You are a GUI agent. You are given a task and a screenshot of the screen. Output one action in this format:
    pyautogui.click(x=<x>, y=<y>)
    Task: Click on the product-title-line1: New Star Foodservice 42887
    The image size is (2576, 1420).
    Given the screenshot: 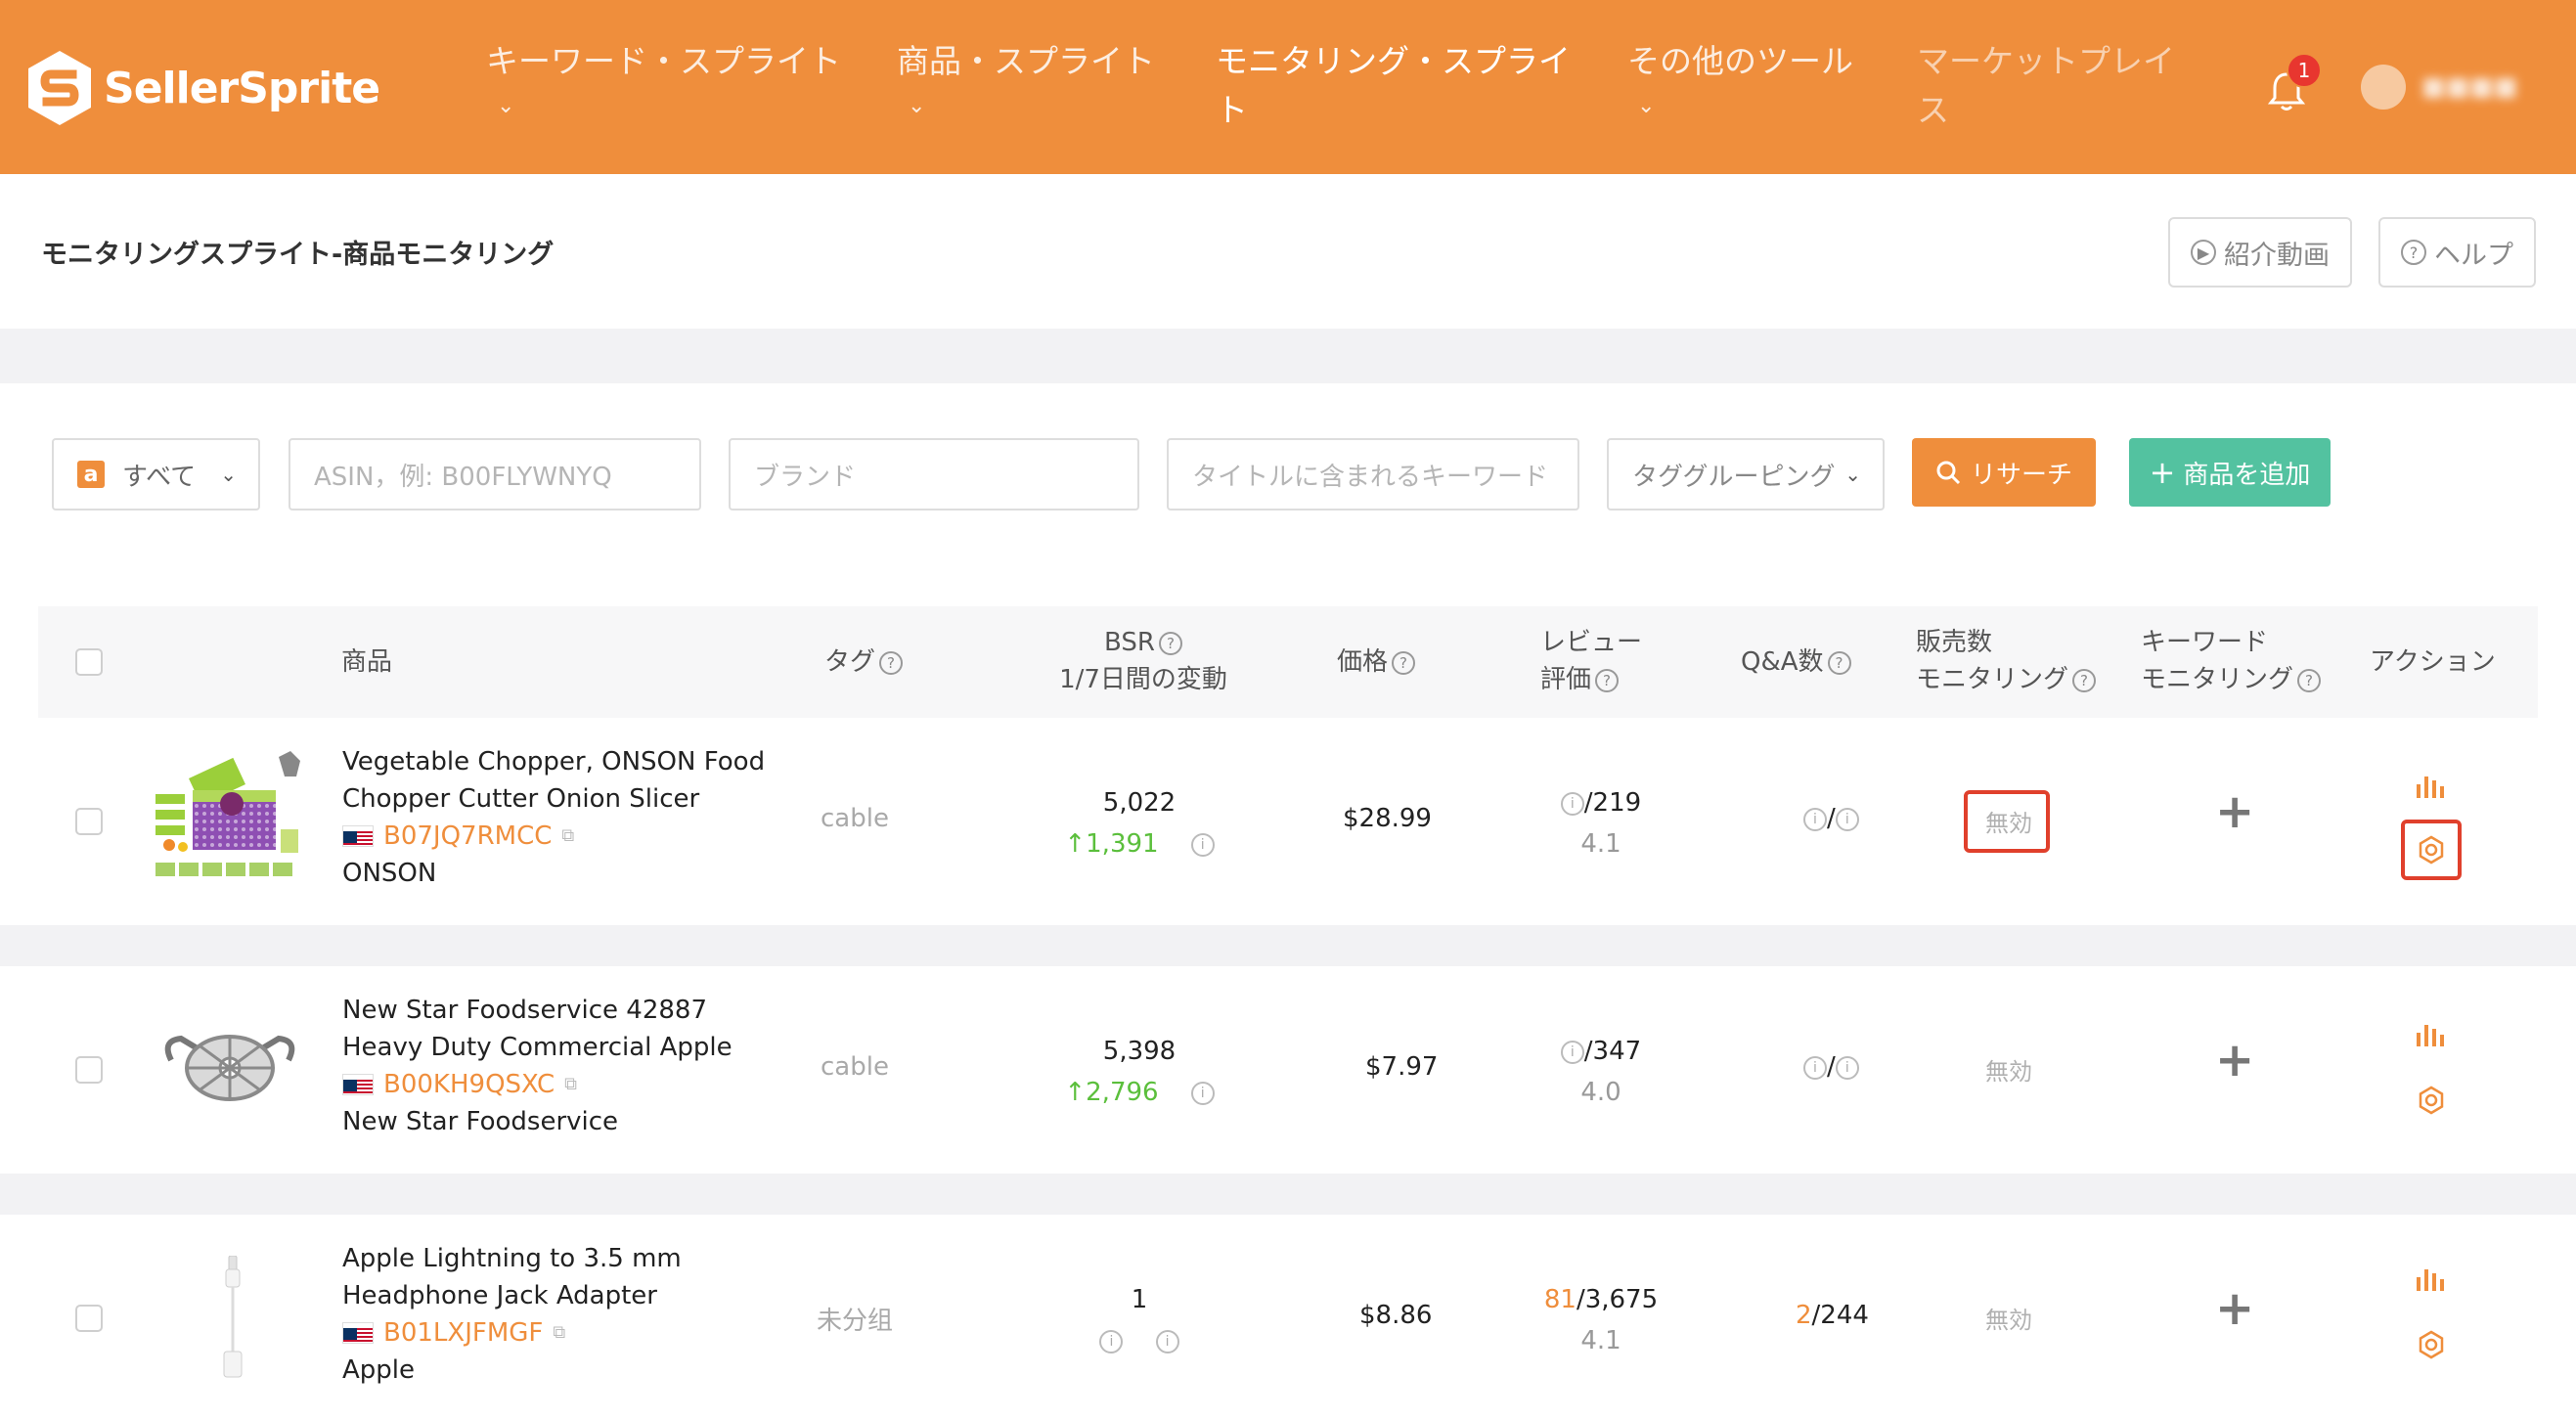 What is the action you would take?
    pyautogui.click(x=537, y=1010)
    